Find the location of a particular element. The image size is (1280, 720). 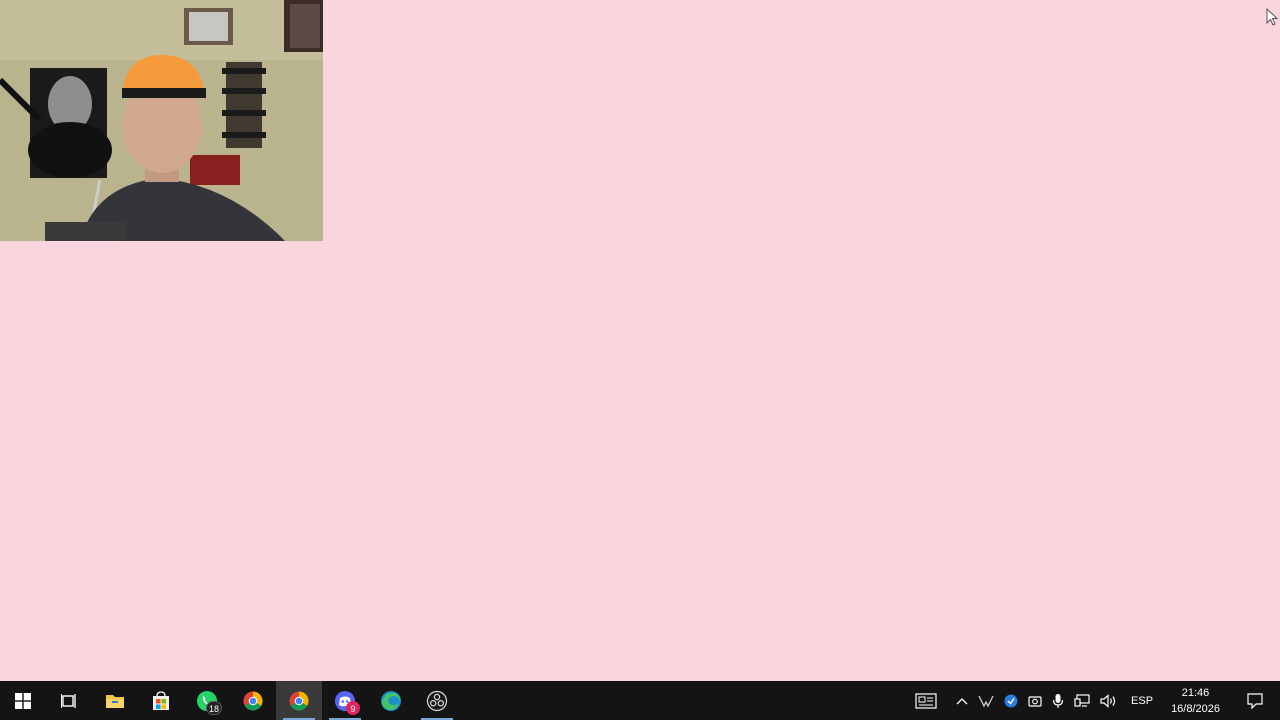

shield-icon is located at coordinates (1011, 700).